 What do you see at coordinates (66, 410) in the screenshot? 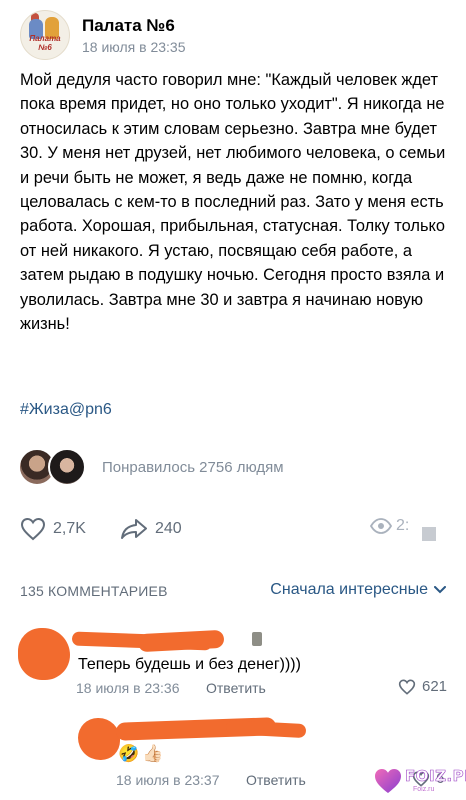
I see `hashtag-link: #Жиза@pn6` at bounding box center [66, 410].